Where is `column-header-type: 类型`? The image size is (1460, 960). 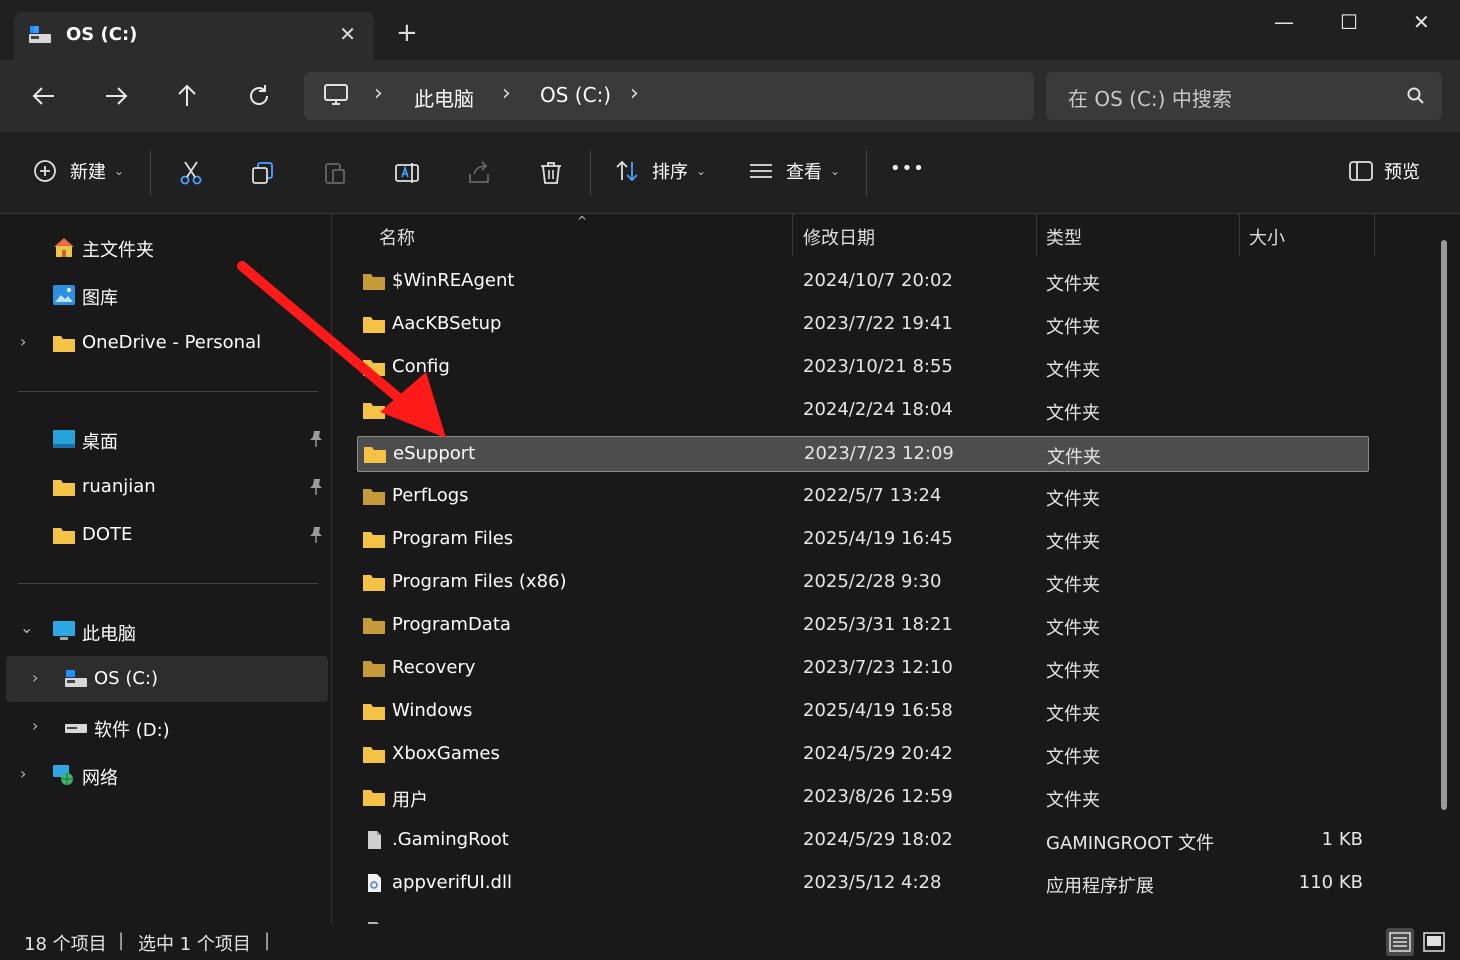 column-header-type: 类型 is located at coordinates (1064, 235).